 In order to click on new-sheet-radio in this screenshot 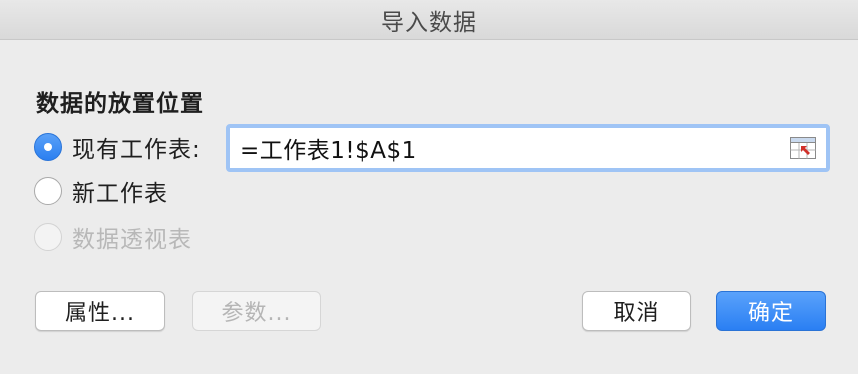, I will do `click(48, 191)`.